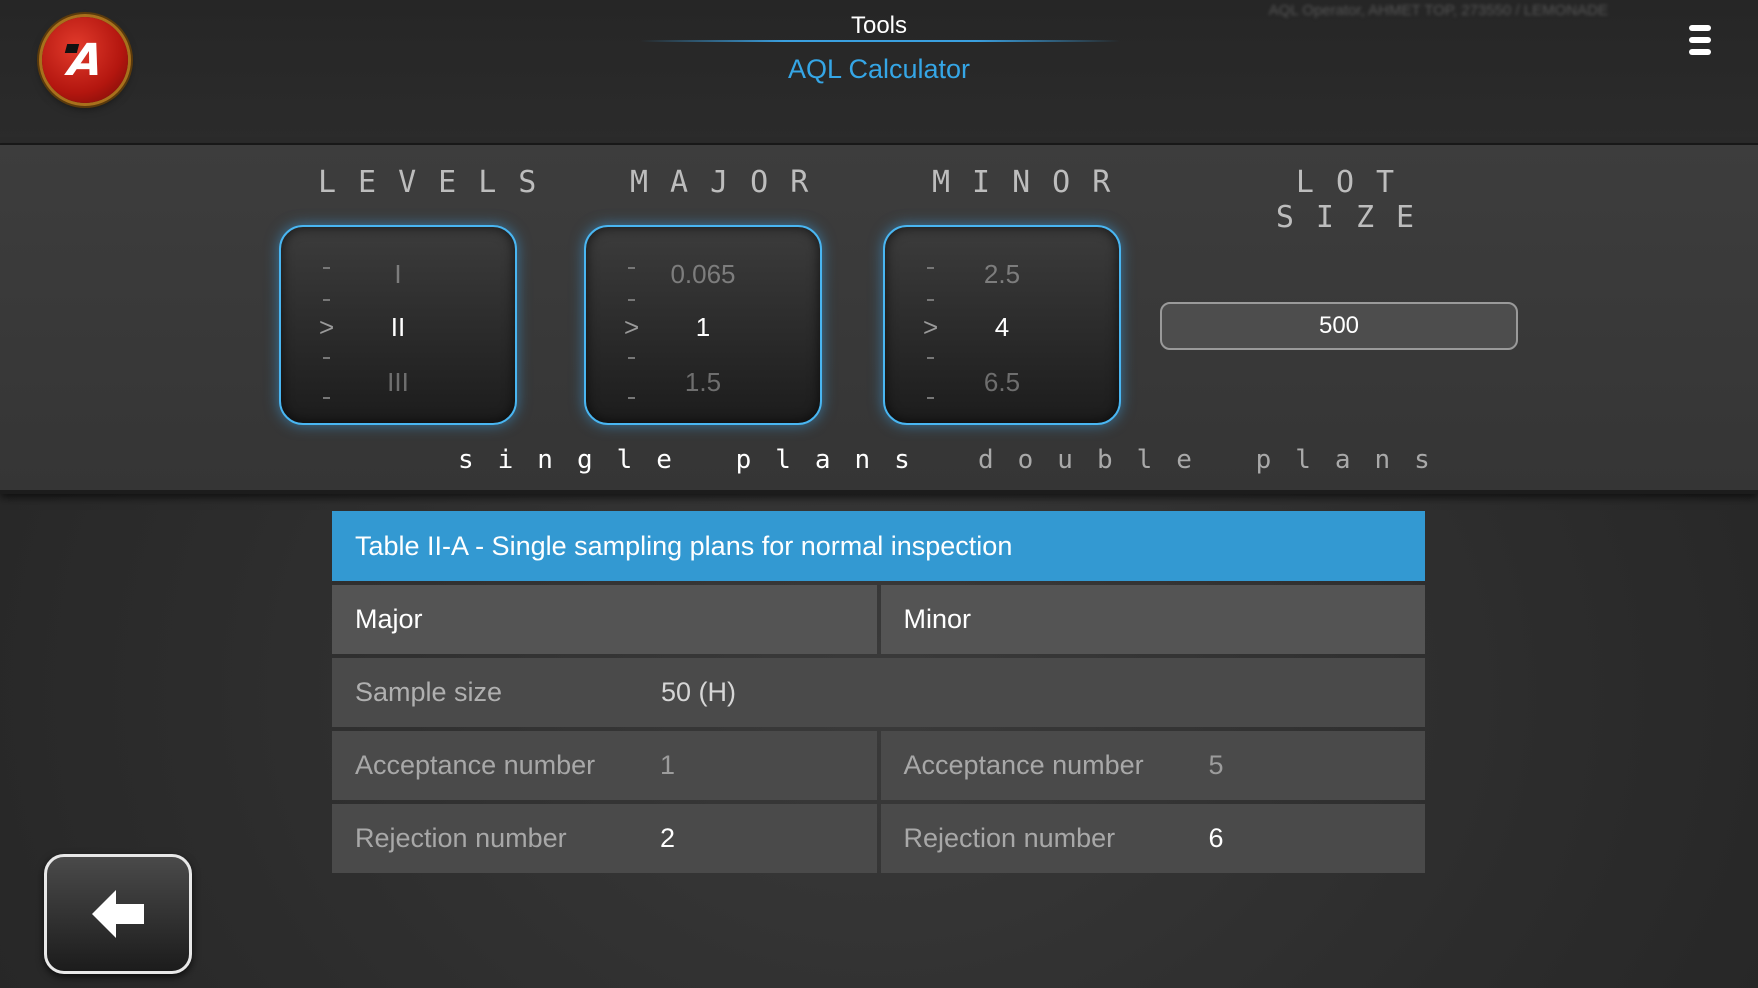  I want to click on minor-column-header: Minor, so click(1152, 619).